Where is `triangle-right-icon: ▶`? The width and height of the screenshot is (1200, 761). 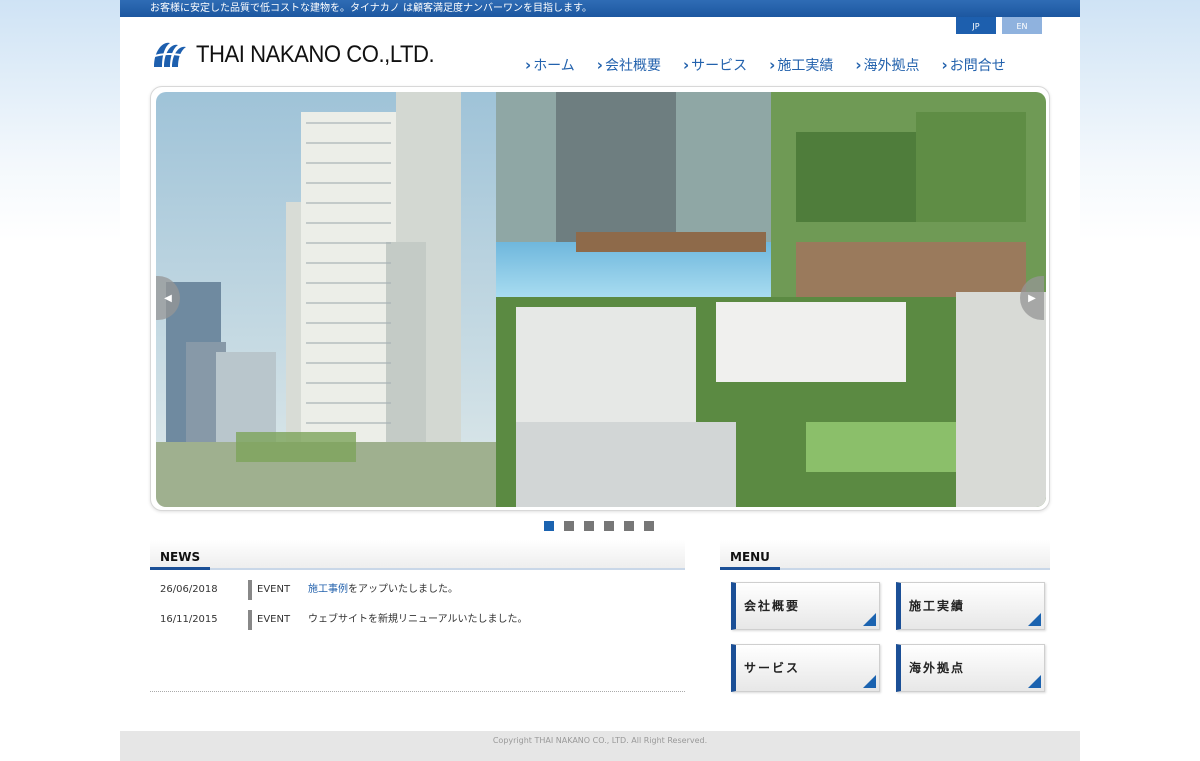
triangle-right-icon: ▶ is located at coordinates (1032, 298).